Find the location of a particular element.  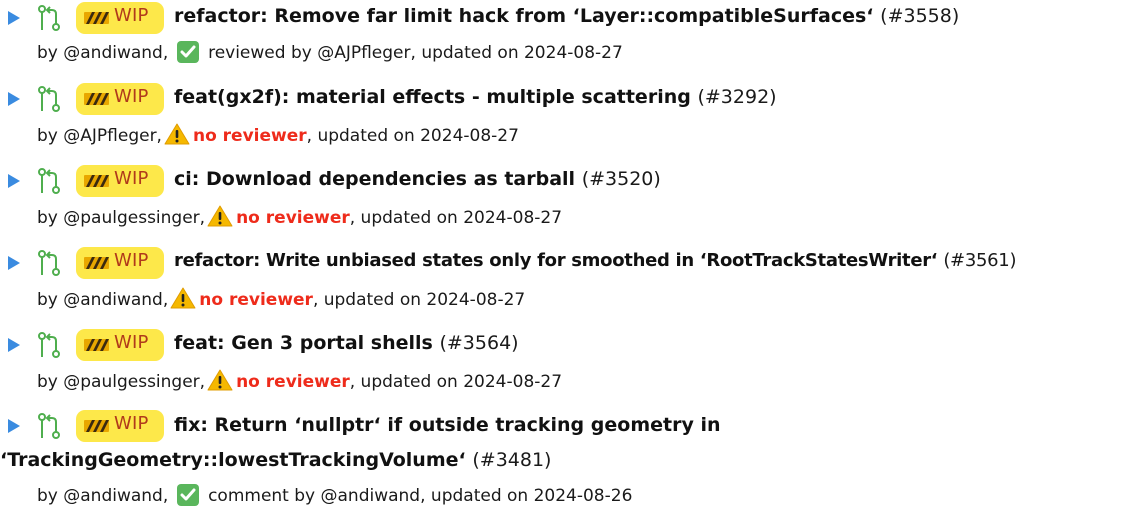

merge-request-number: (#3558) is located at coordinates (920, 16).